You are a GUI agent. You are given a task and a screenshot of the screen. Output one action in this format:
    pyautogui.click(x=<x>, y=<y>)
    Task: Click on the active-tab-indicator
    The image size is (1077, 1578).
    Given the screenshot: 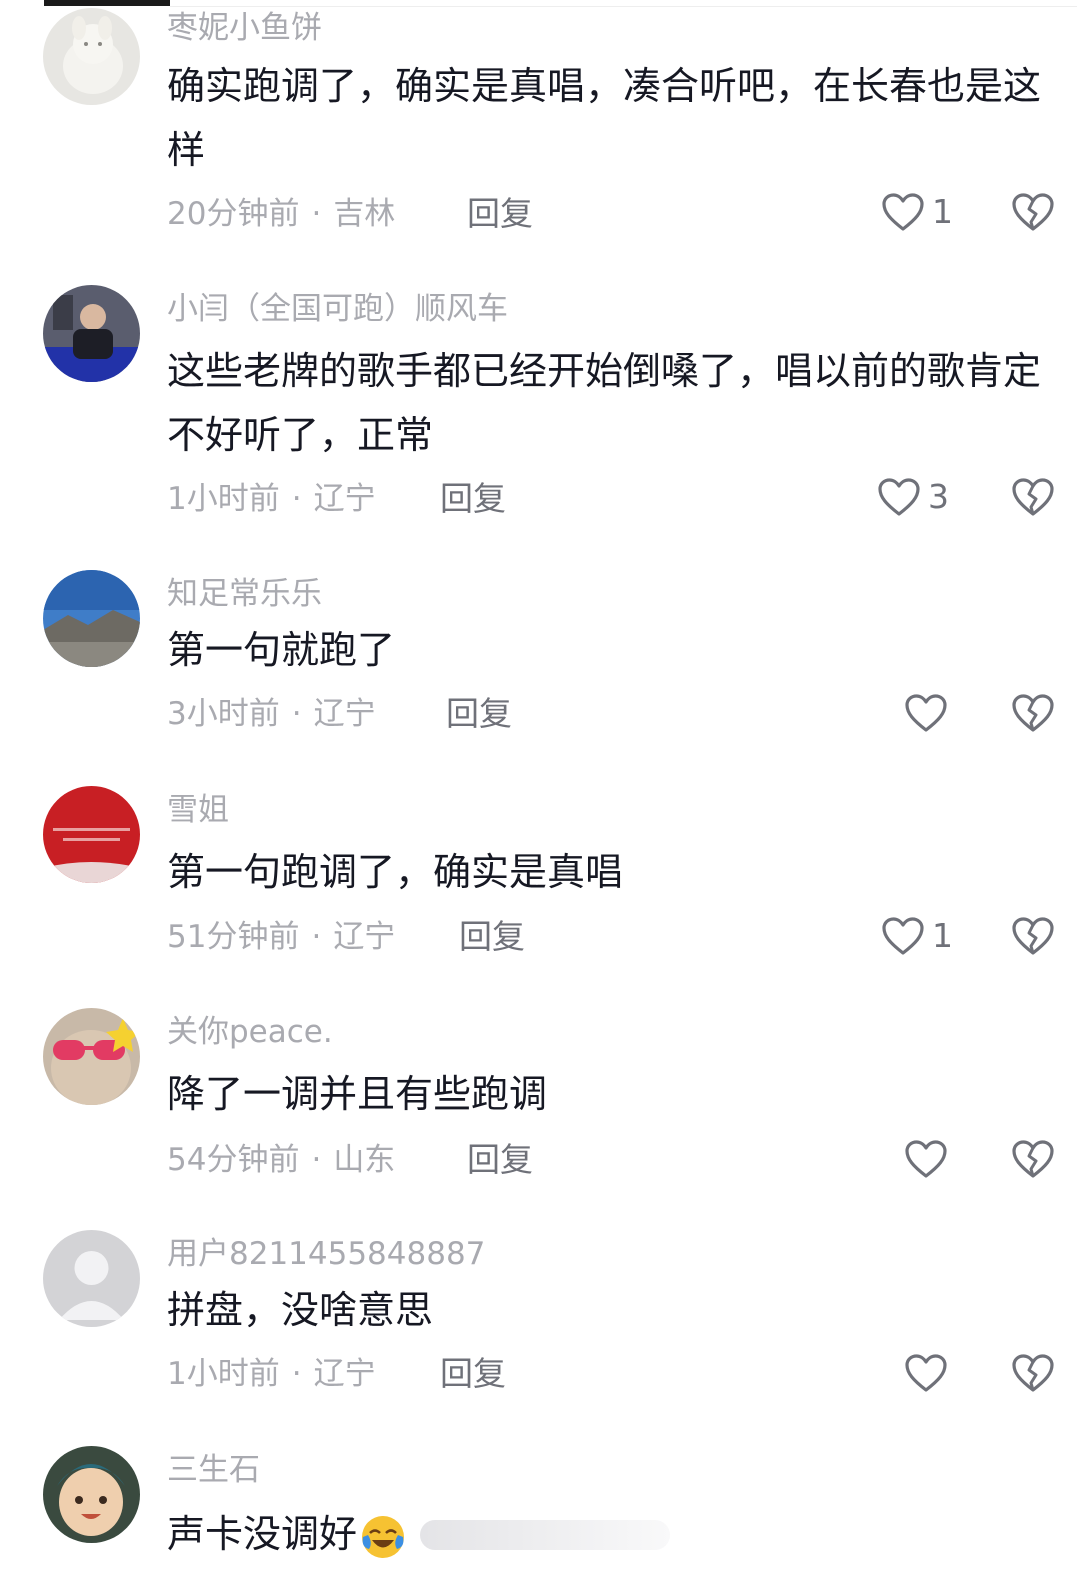 What is the action you would take?
    pyautogui.click(x=107, y=3)
    